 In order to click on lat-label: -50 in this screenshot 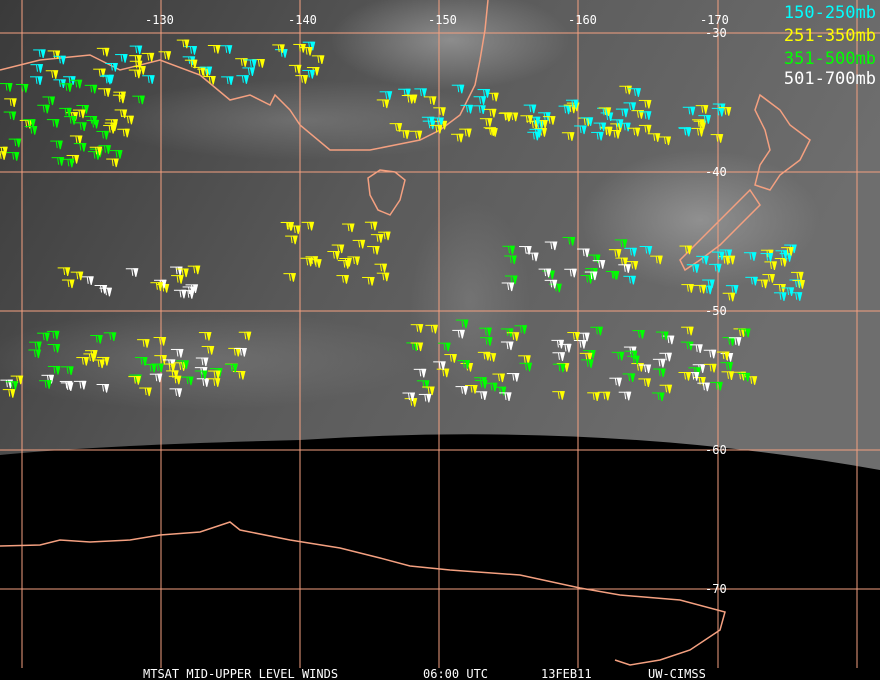, I will do `click(716, 311)`.